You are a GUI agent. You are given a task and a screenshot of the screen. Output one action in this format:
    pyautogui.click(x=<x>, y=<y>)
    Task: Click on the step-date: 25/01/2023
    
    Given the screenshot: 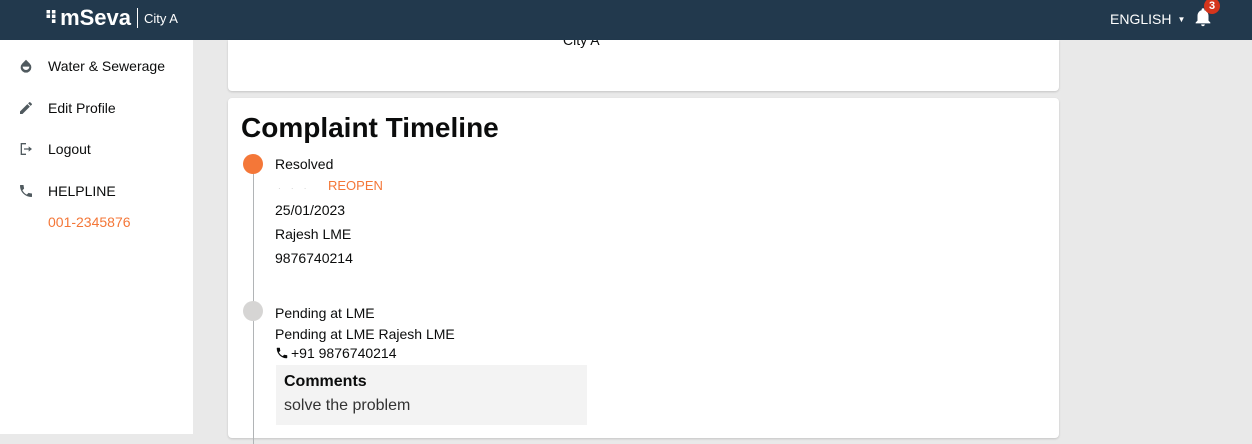 What is the action you would take?
    pyautogui.click(x=310, y=210)
    